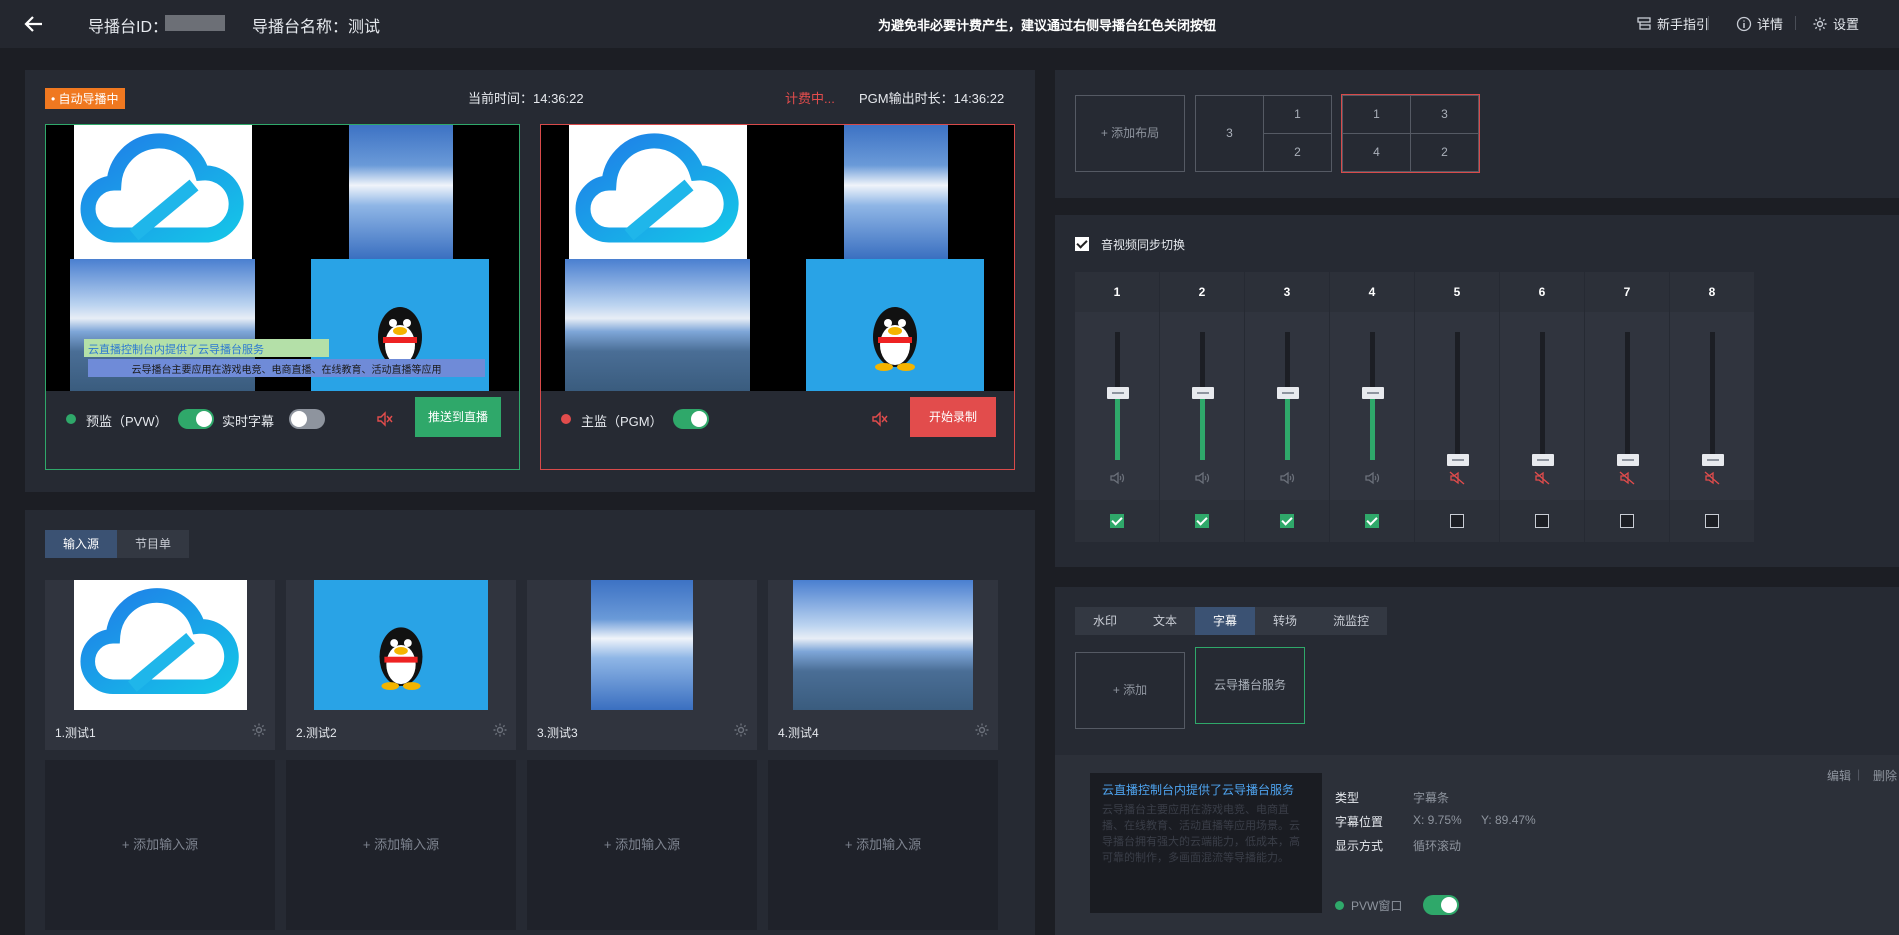 This screenshot has height=935, width=1899. Describe the element at coordinates (1377, 906) in the screenshot. I see `pvw-window-label: PVW窗口` at that location.